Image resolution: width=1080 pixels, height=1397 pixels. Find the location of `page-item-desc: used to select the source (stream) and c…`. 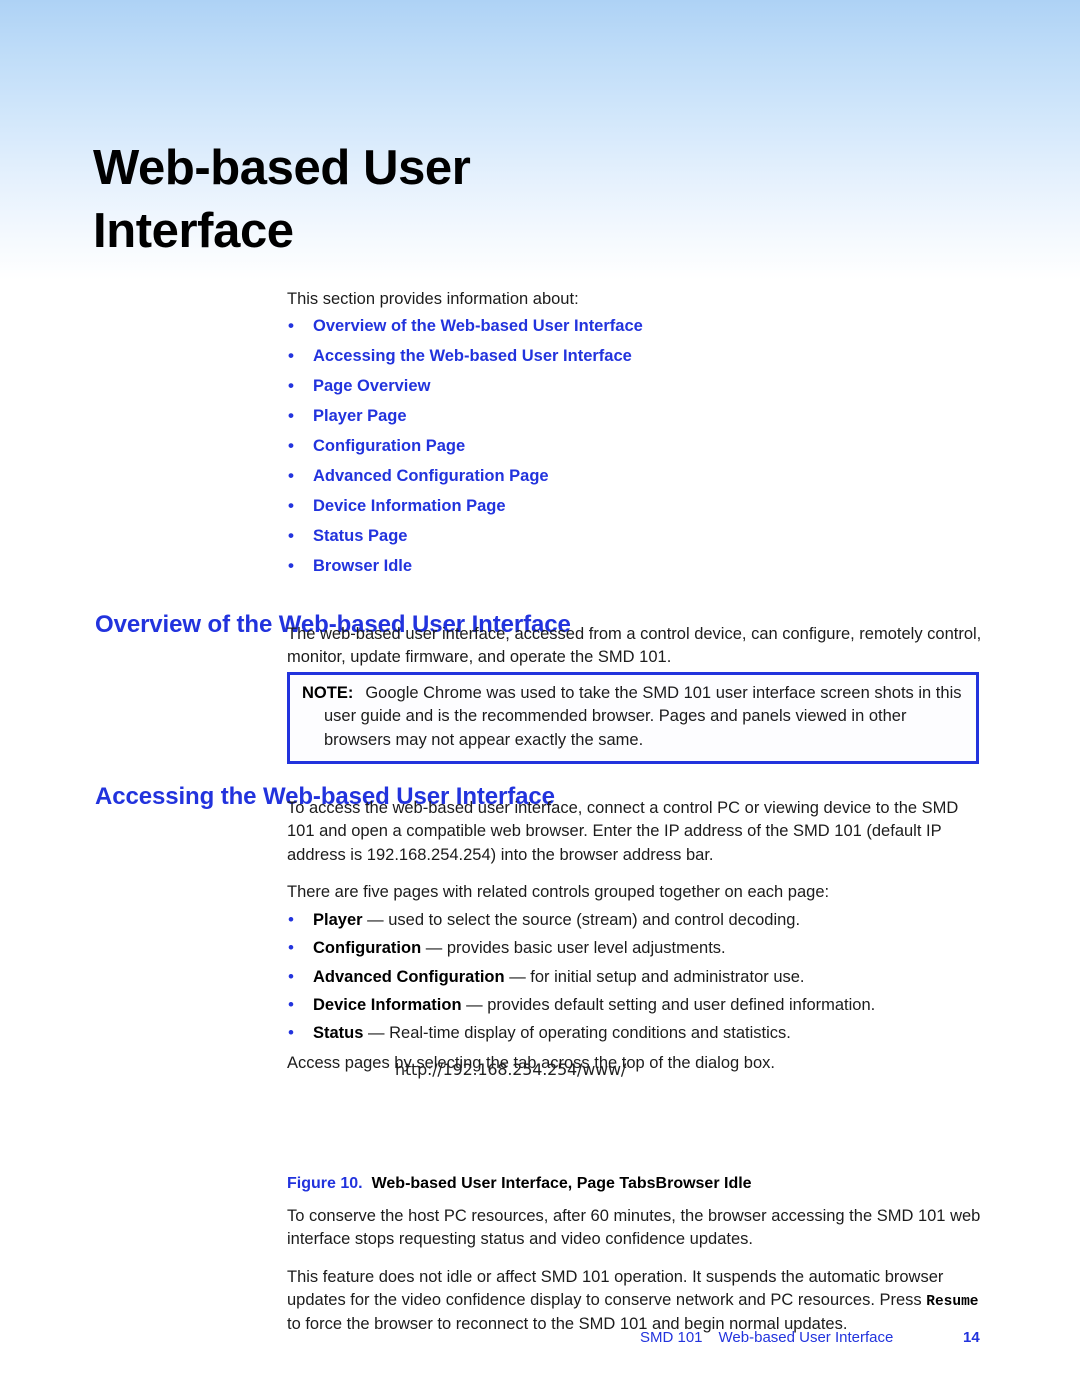

page-item-desc: used to select the source (stream) and c… is located at coordinates (594, 919).